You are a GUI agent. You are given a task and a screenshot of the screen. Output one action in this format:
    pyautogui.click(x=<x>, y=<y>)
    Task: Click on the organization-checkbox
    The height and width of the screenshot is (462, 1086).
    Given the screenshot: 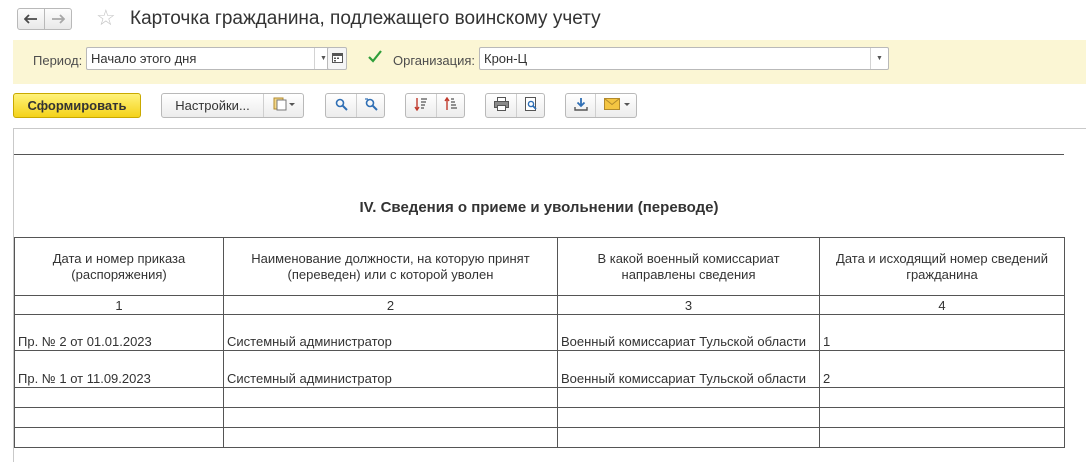 What is the action you would take?
    pyautogui.click(x=375, y=58)
    